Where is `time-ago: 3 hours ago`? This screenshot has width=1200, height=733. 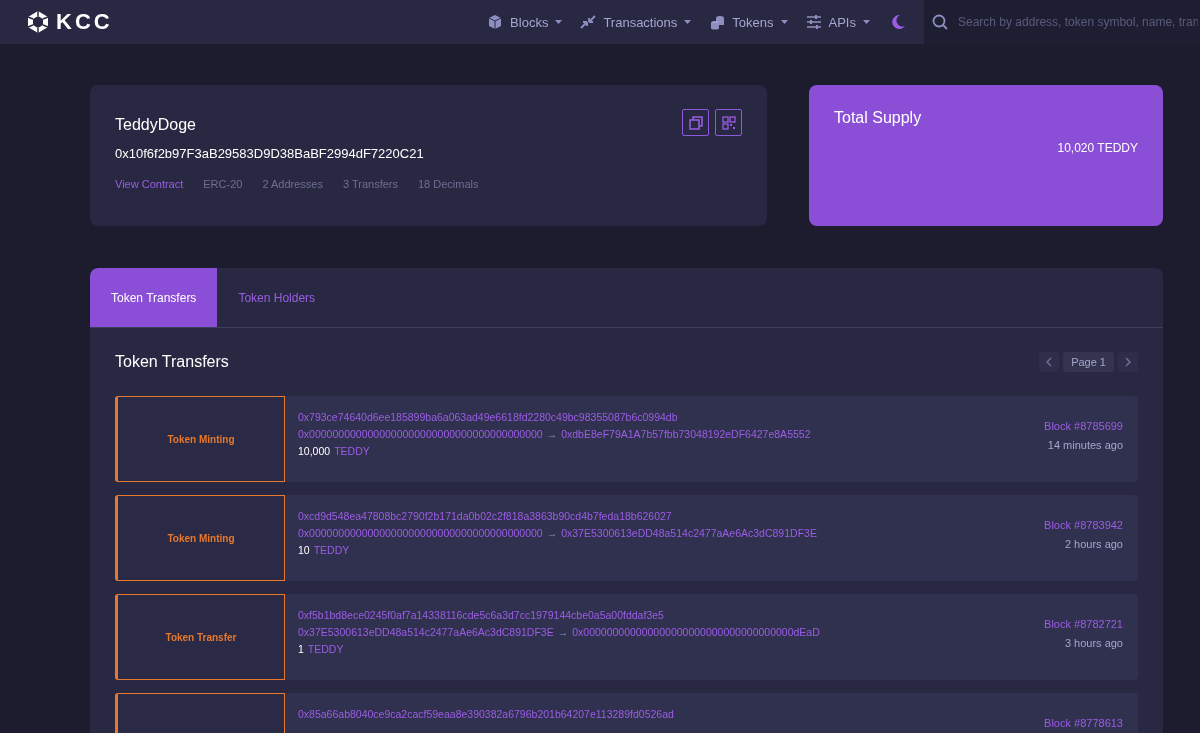 time-ago: 3 hours ago is located at coordinates (1093, 643).